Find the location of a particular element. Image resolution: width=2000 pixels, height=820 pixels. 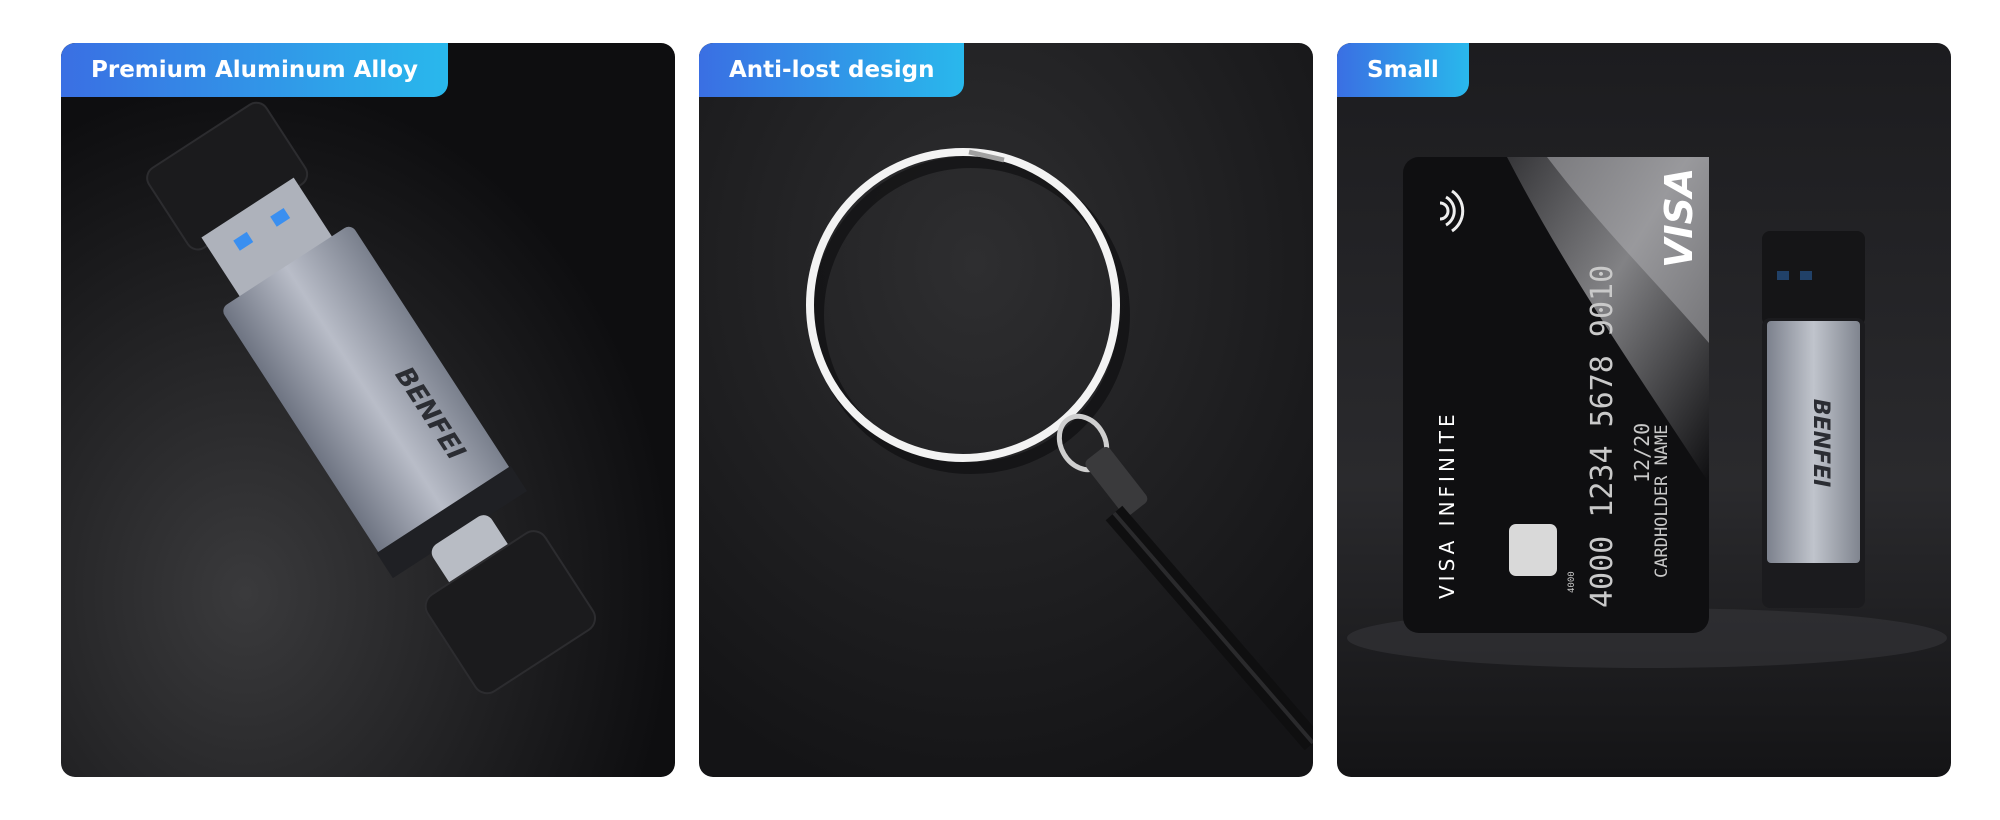

panel-title-tag: Premium Aluminum Alloy is located at coordinates (254, 70).